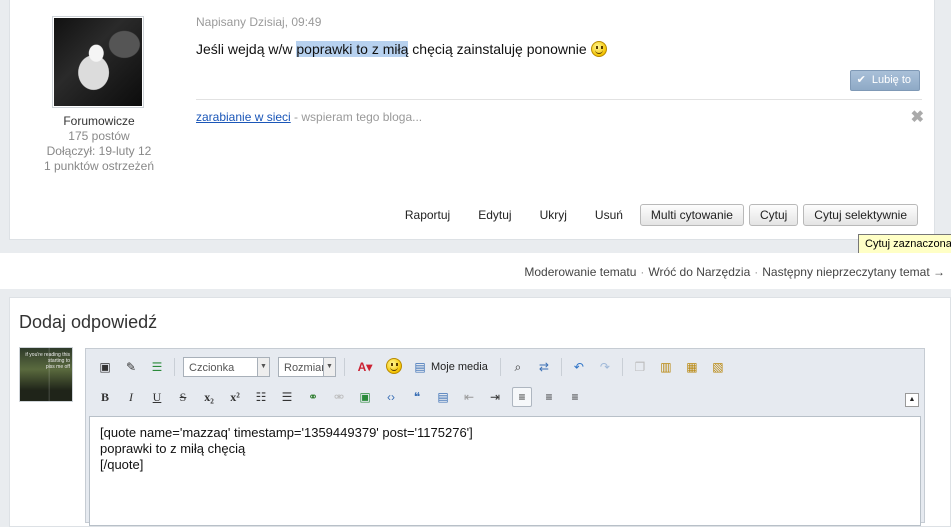 This screenshot has height=527, width=951. Describe the element at coordinates (497, 49) in the screenshot. I see `post-text-after: chęcią zainstaluję ponownie` at that location.